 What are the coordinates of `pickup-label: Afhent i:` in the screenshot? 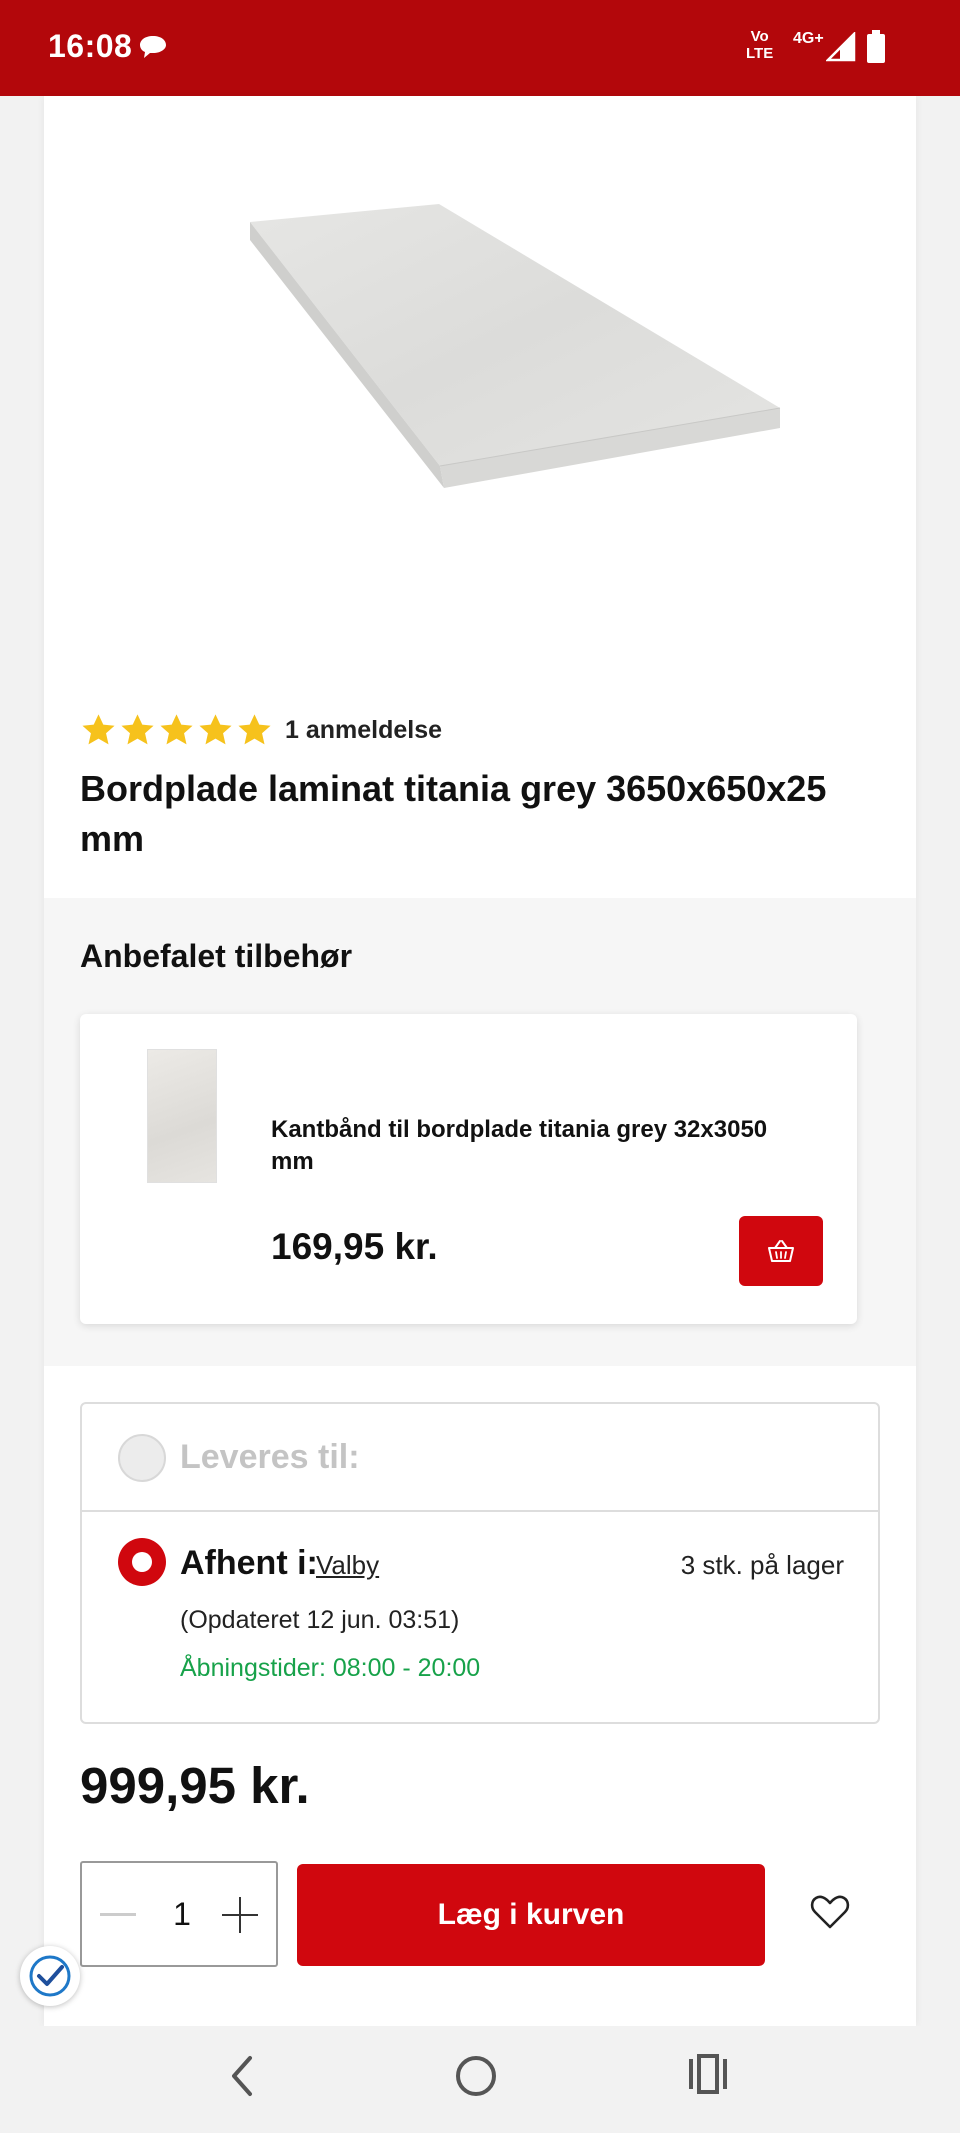 It's located at (249, 1563).